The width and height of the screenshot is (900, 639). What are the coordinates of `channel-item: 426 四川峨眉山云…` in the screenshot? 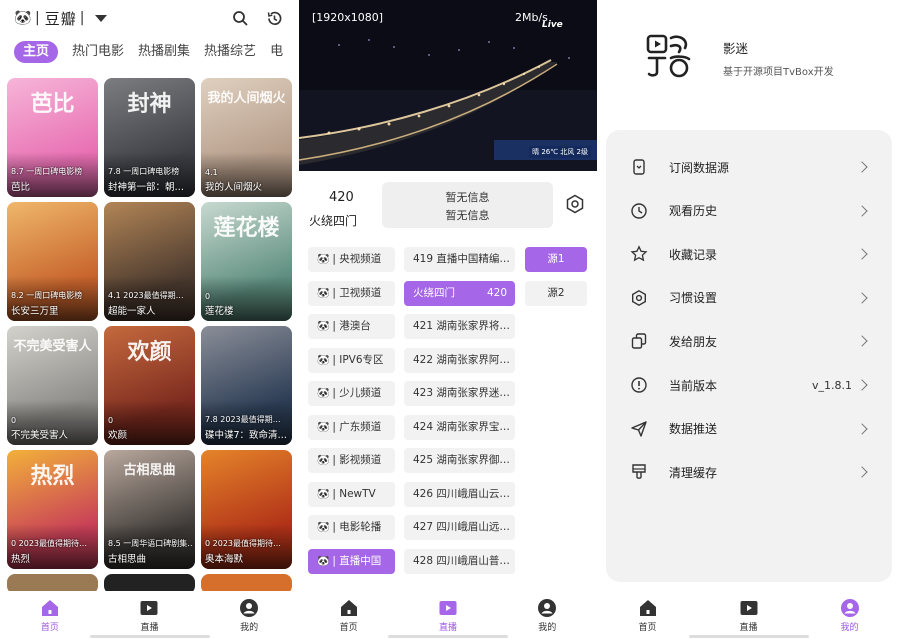 It's located at (459, 494).